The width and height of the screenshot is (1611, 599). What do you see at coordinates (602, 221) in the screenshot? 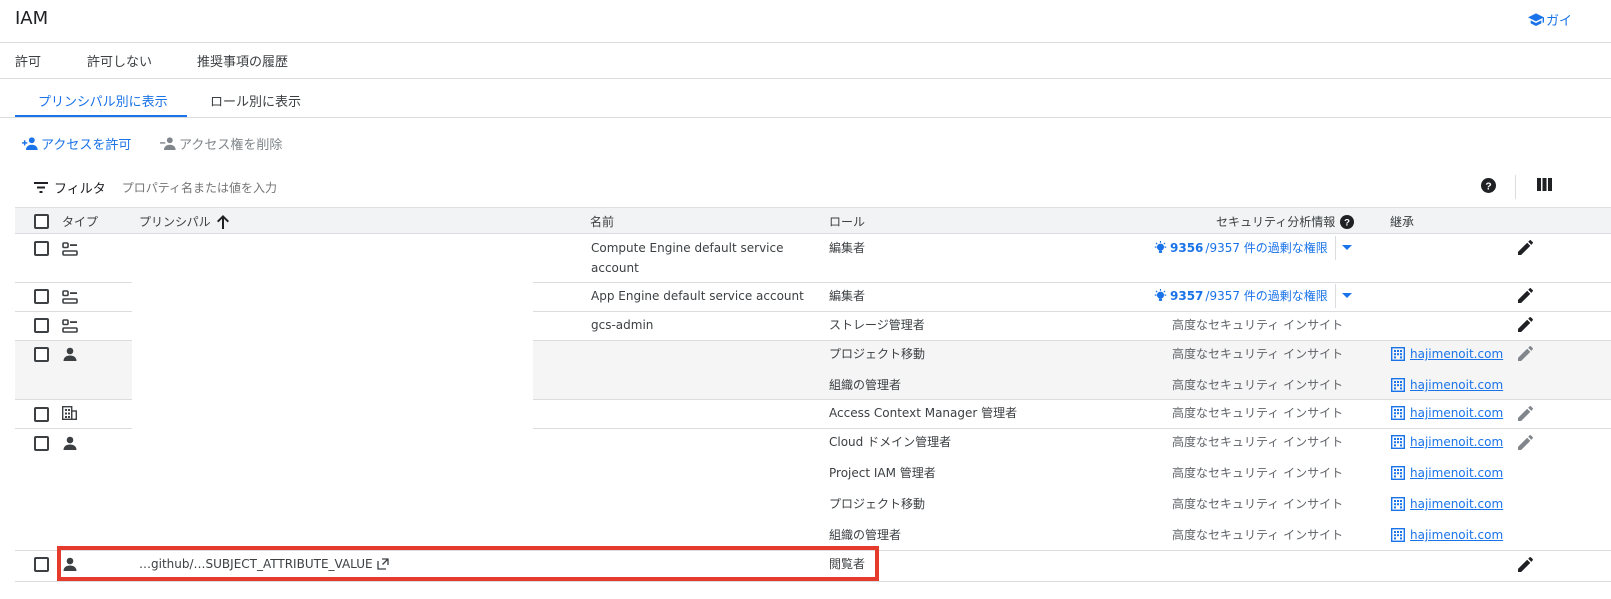
I see `column-header-name: 名前` at bounding box center [602, 221].